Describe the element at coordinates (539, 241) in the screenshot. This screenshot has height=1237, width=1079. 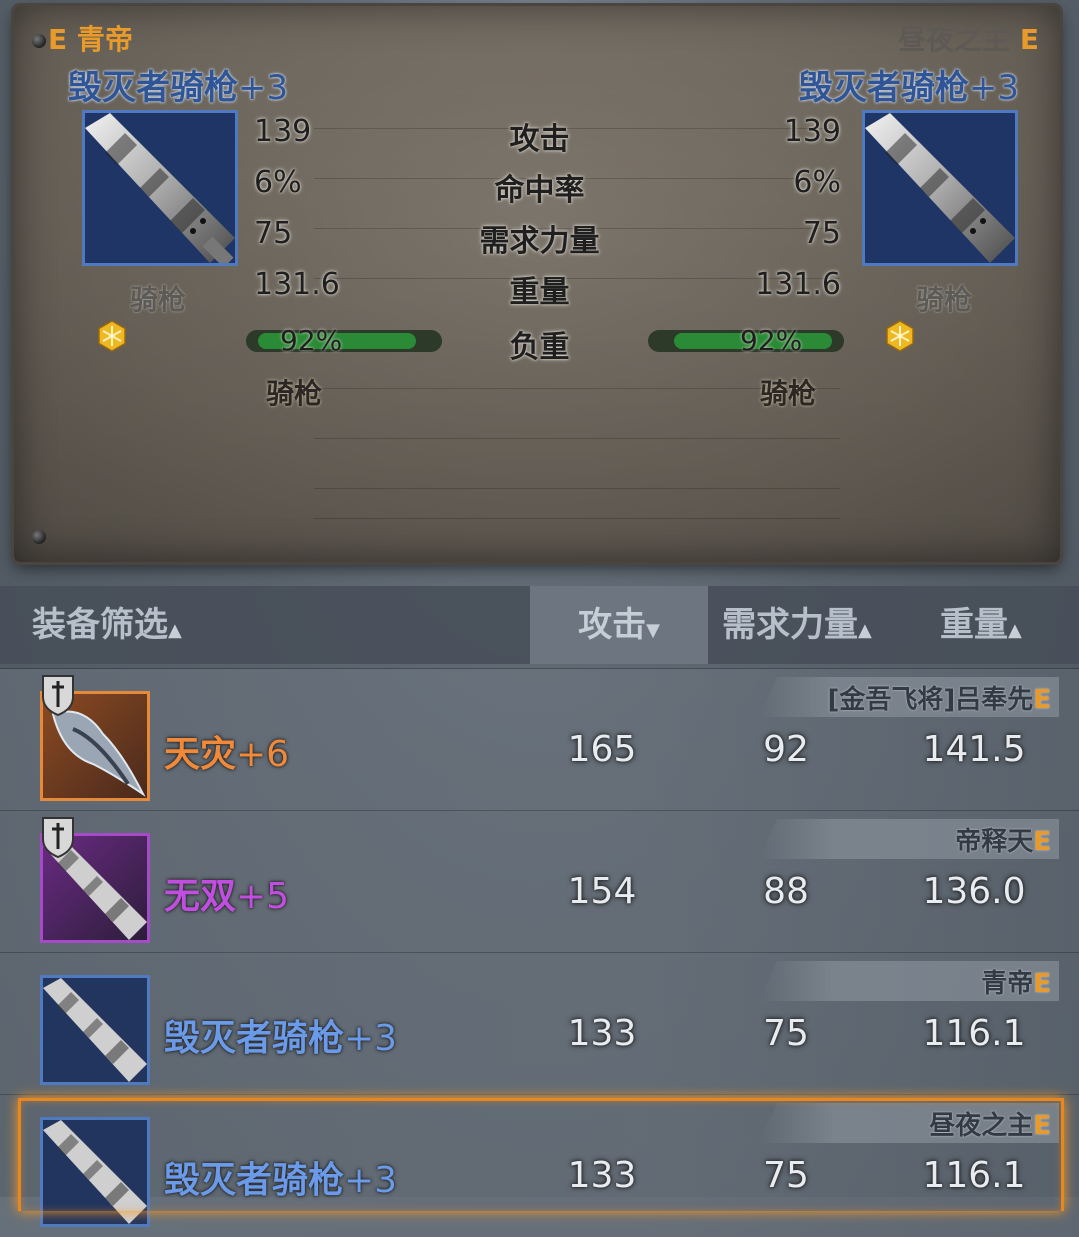
I see `str-req-label: 需求力量` at that location.